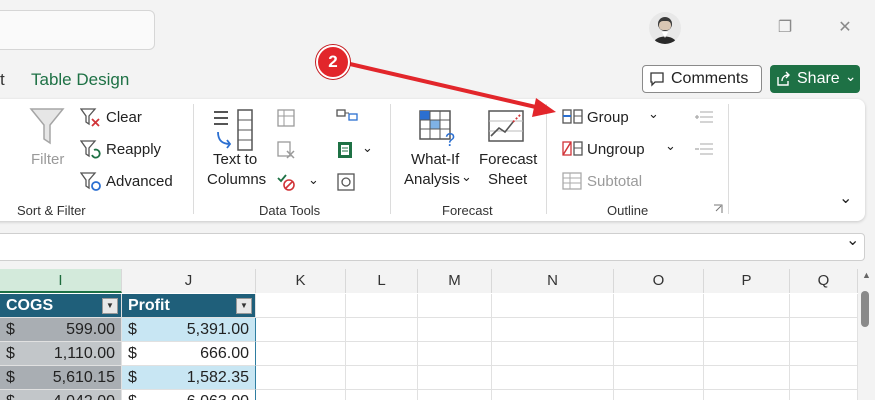 This screenshot has height=400, width=875. I want to click on column-header-q: Q, so click(824, 281).